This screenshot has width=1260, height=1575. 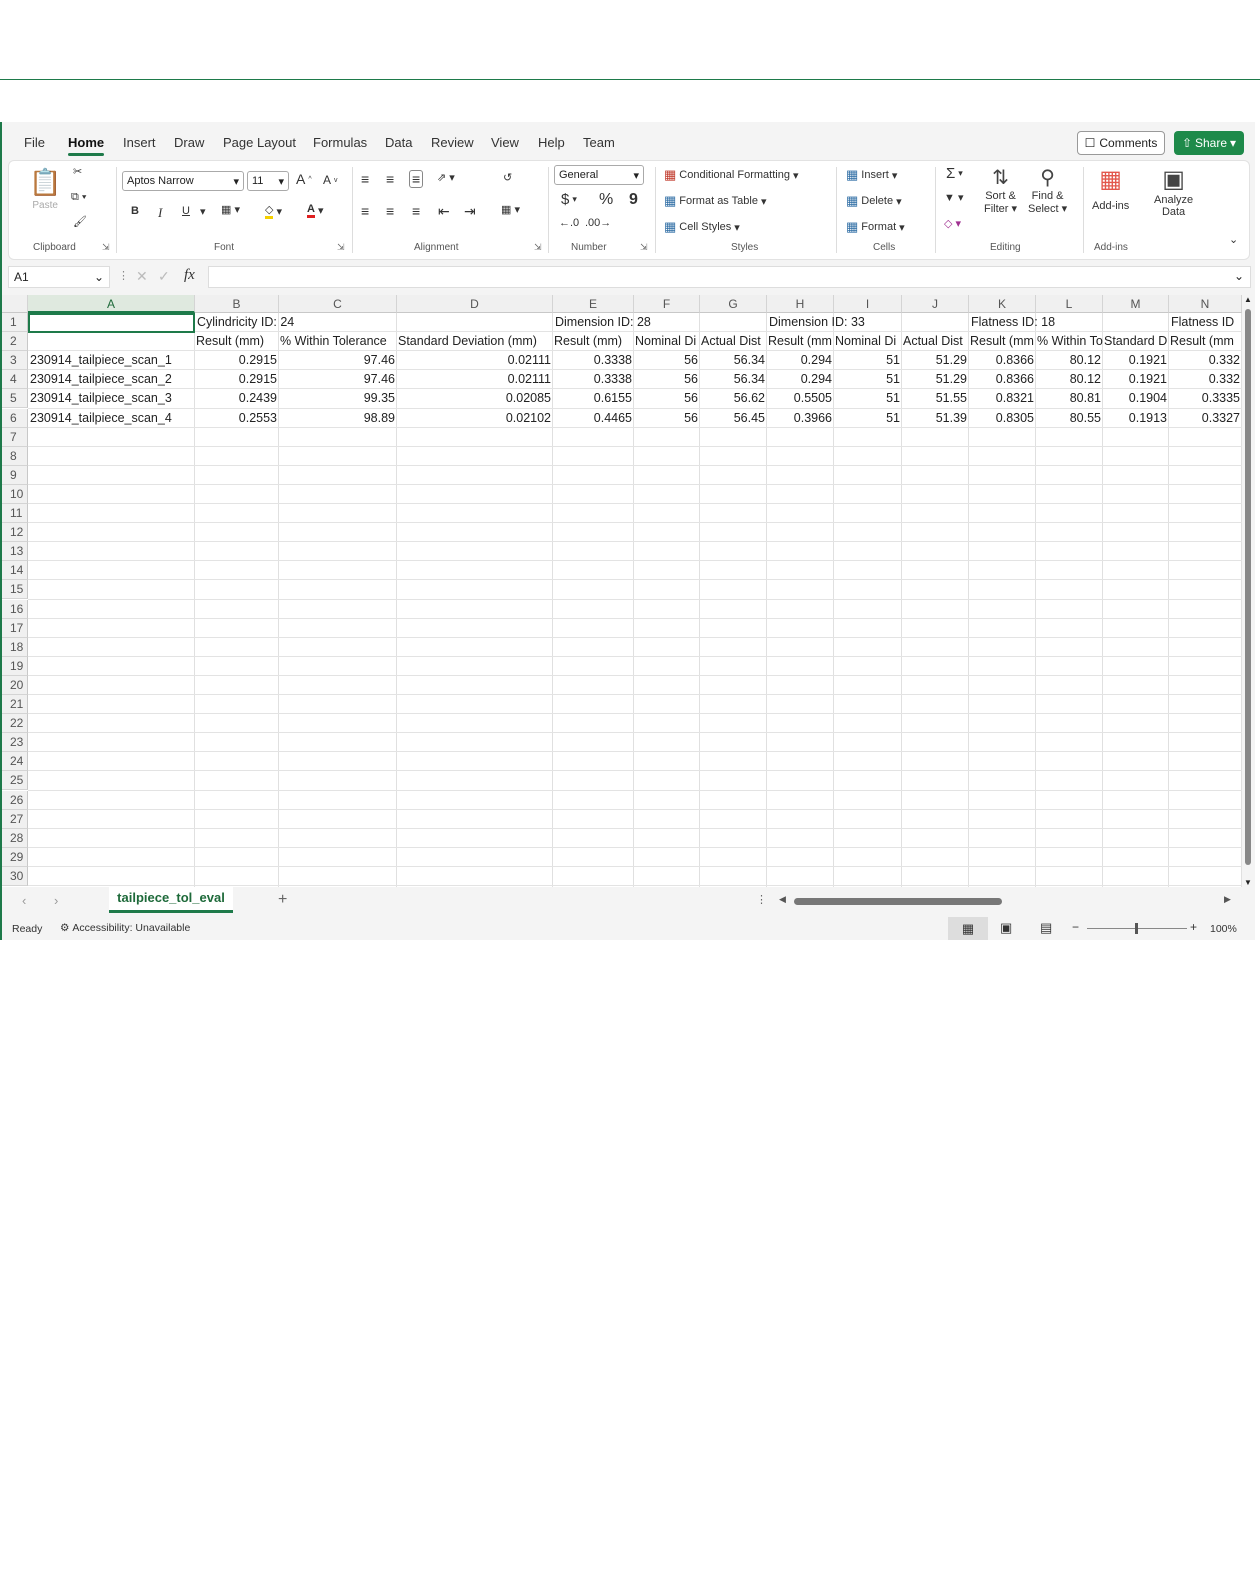 What do you see at coordinates (273, 211) in the screenshot?
I see `fill-color-icon: ◇ ▾` at bounding box center [273, 211].